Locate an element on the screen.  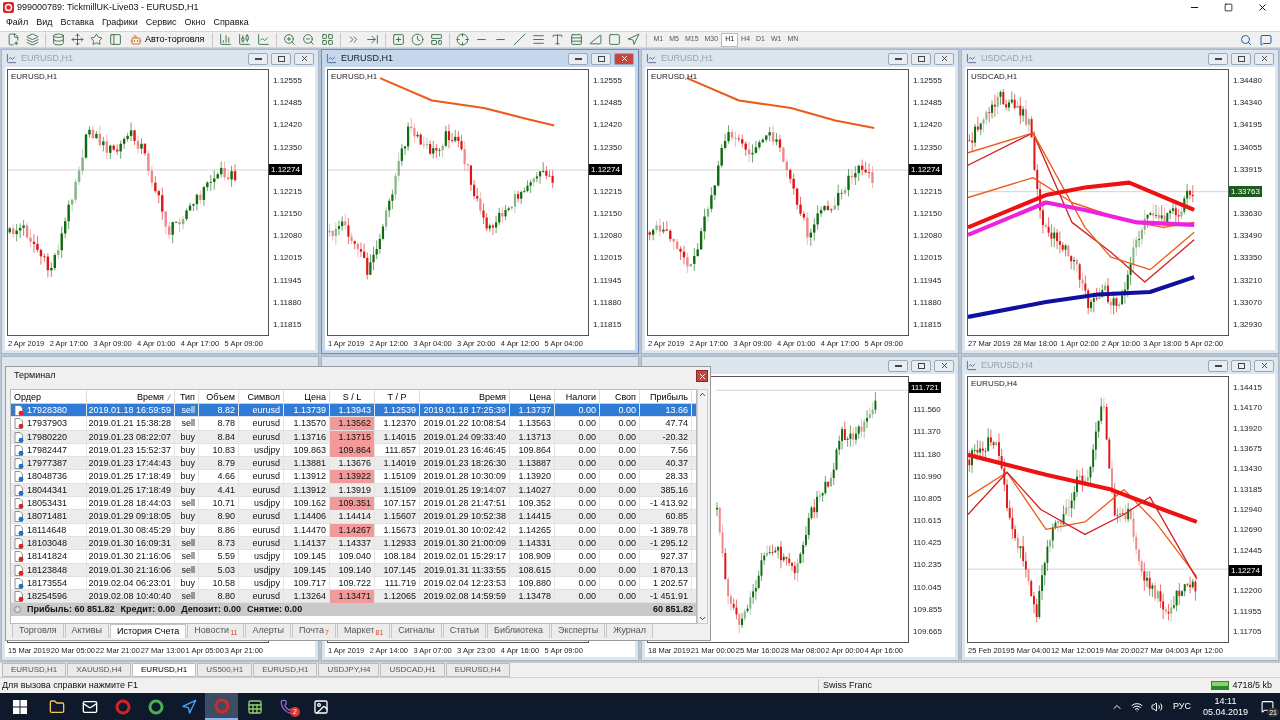
chart-tab: USDCAD,H1 is located at coordinates (412, 670).